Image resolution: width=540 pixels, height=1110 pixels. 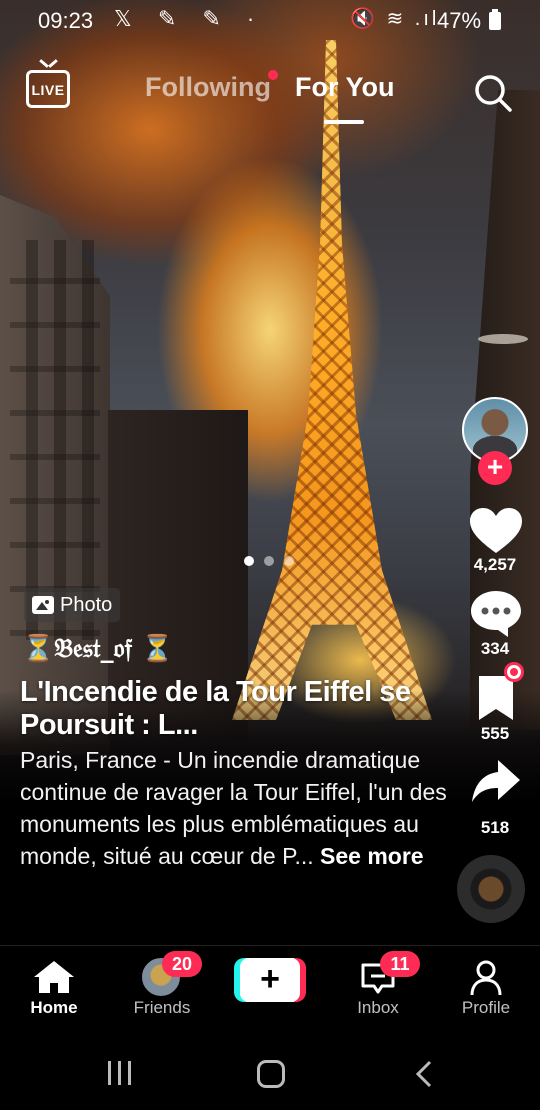 What do you see at coordinates (400, 964) in the screenshot?
I see `inbox-badge: 11` at bounding box center [400, 964].